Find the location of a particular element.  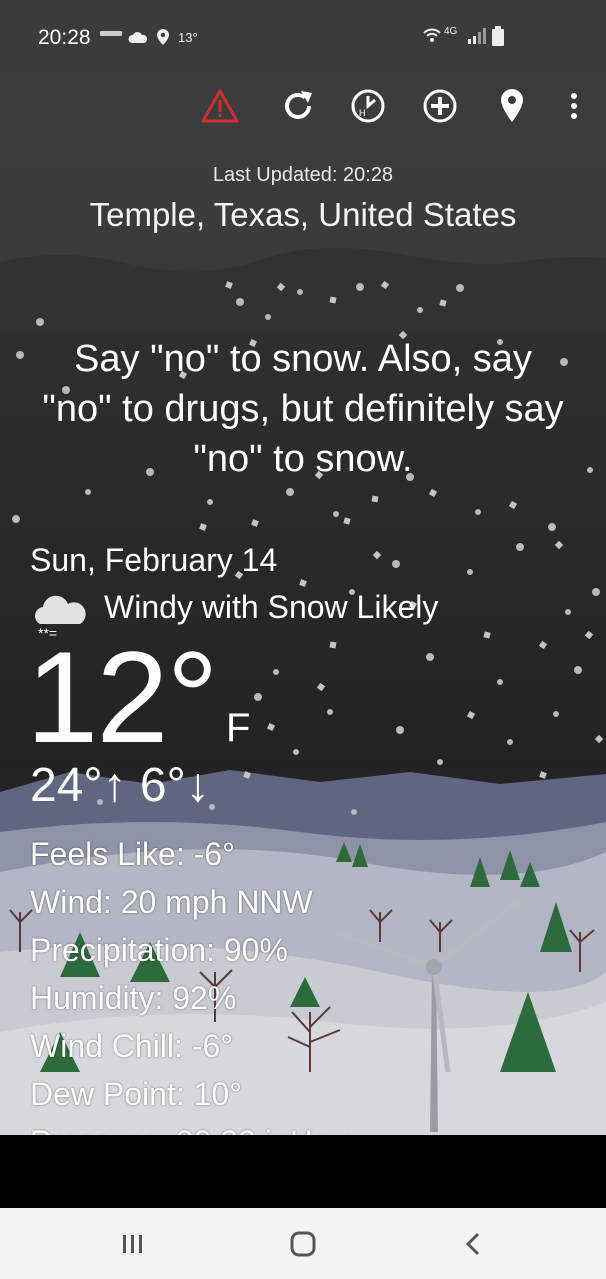

current-temperature: 12° is located at coordinates (122, 697).